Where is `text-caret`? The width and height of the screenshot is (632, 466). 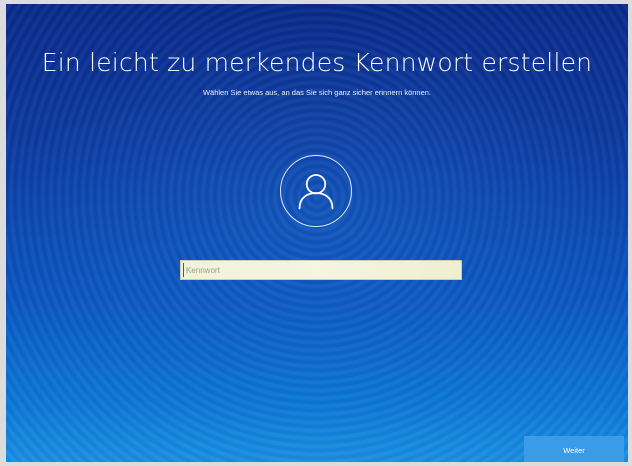
text-caret is located at coordinates (183, 270).